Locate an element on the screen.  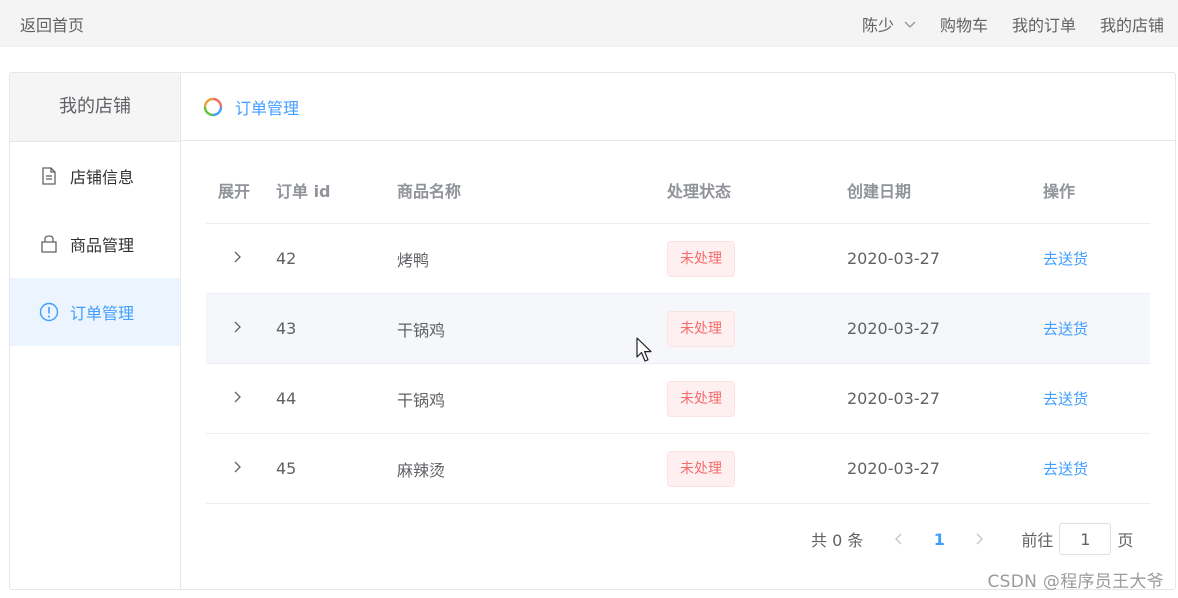
sidebar-item-products: 商品管理 is located at coordinates (95, 244).